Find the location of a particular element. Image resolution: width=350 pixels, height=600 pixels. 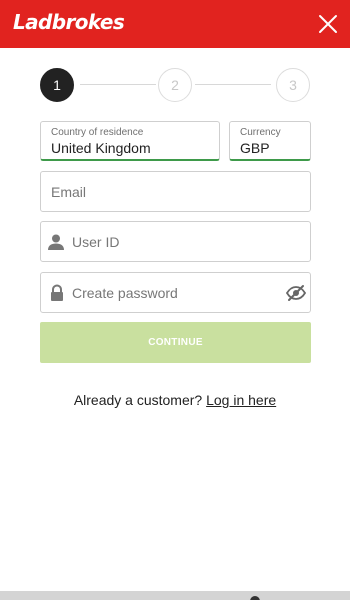

registration-stepper: 1 2 3 is located at coordinates (175, 85).